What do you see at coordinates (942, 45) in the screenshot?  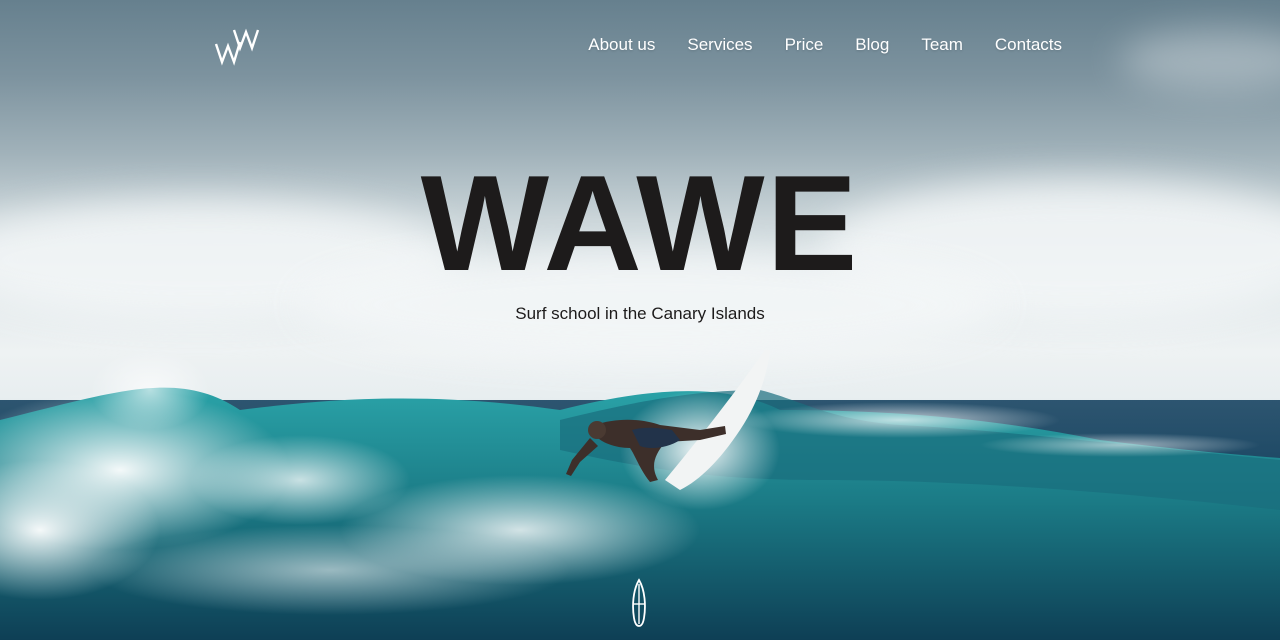 I see `nav-team: Team` at bounding box center [942, 45].